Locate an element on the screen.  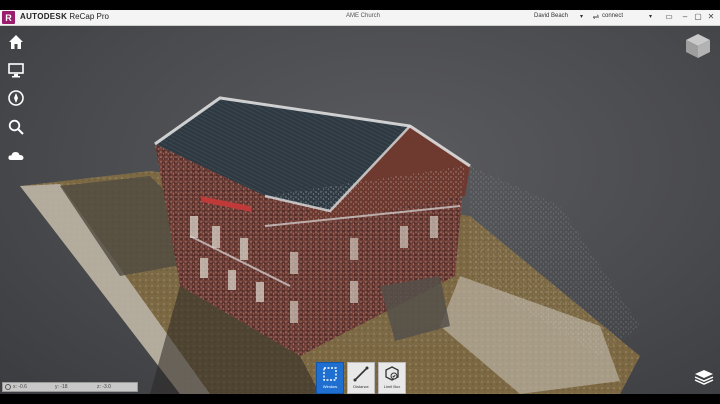
distance-label: Distance is located at coordinates (361, 386).